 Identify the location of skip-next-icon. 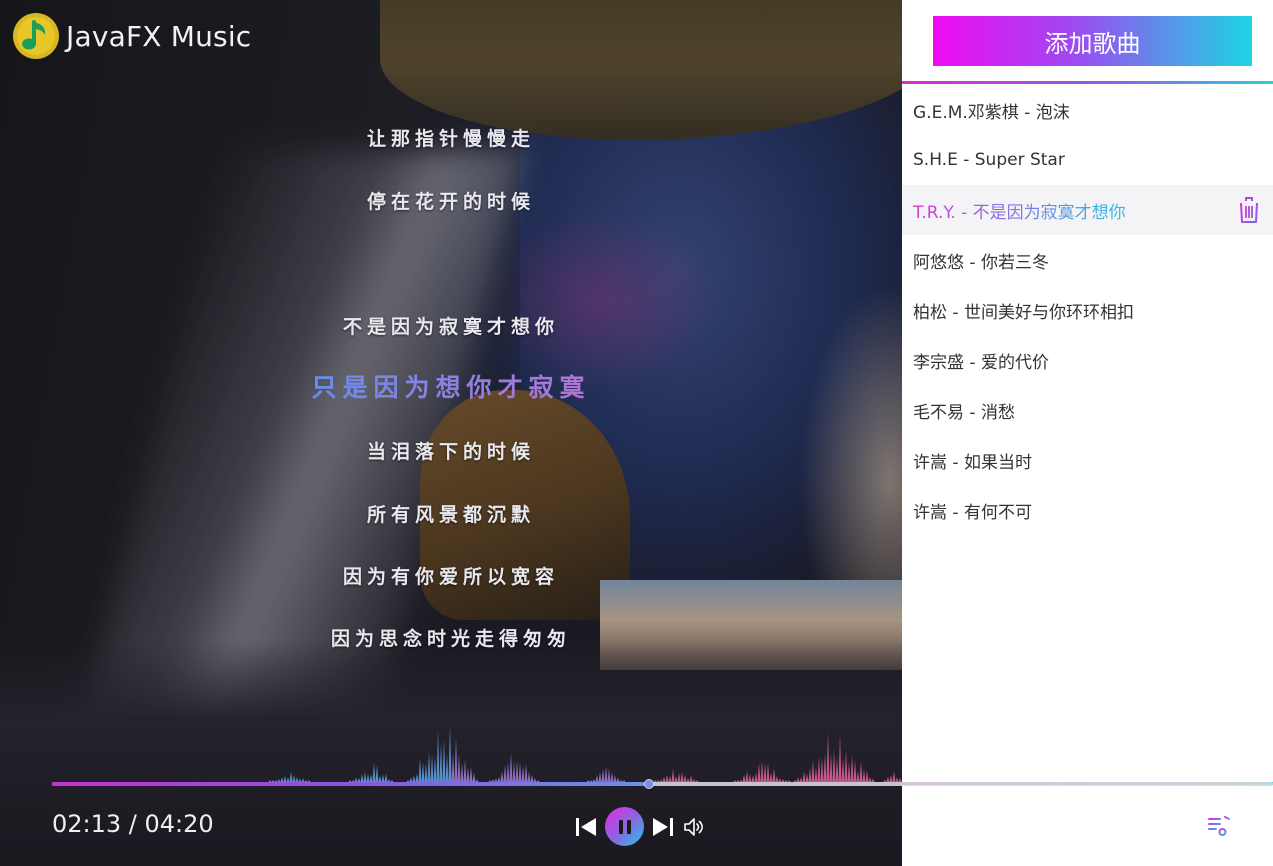
(663, 827).